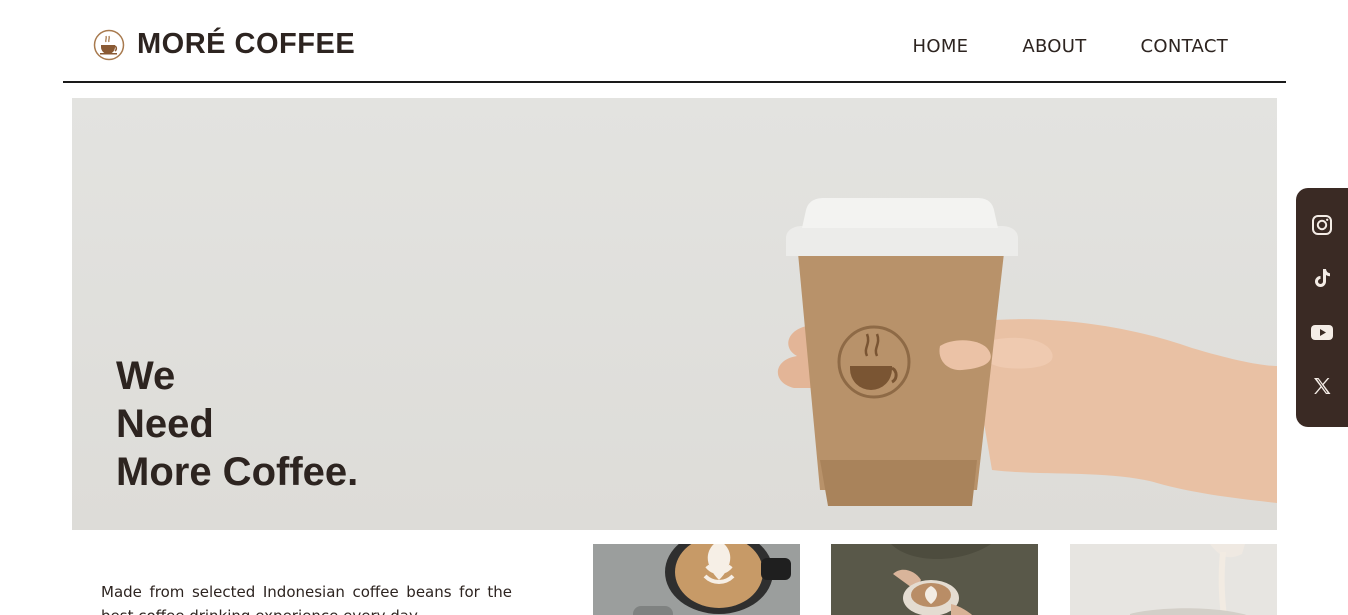 Image resolution: width=1348 pixels, height=615 pixels. I want to click on social-sidebar, so click(1322, 307).